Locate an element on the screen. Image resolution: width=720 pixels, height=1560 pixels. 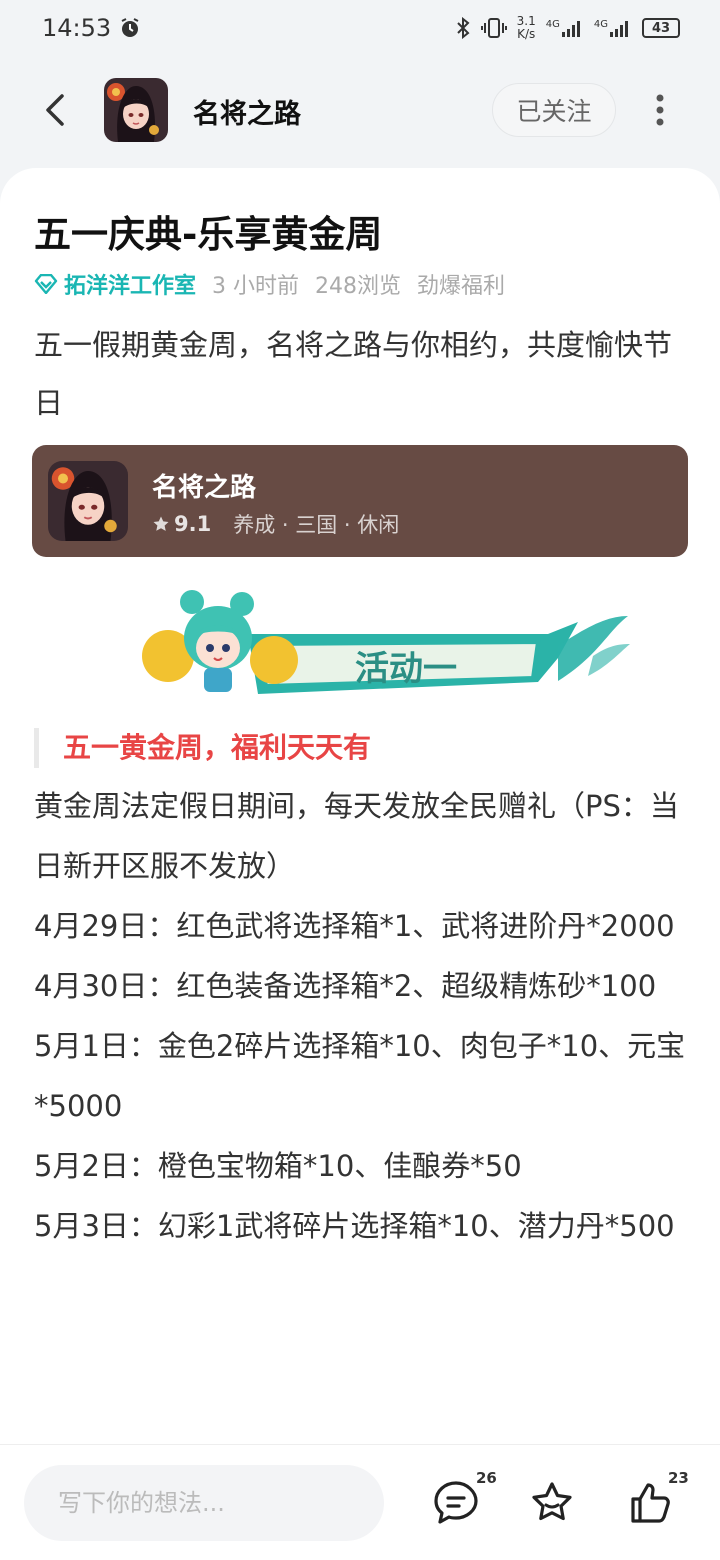
game-card-name: 名将之路 is located at coordinates (204, 488).